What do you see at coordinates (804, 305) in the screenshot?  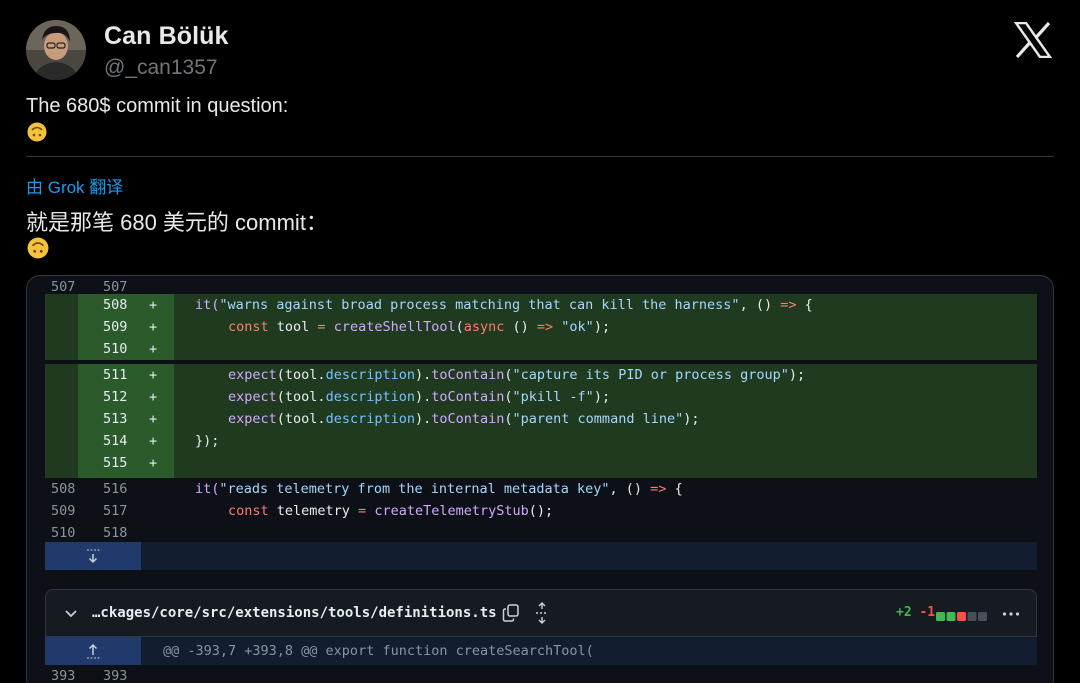 I see `code-token: {` at bounding box center [804, 305].